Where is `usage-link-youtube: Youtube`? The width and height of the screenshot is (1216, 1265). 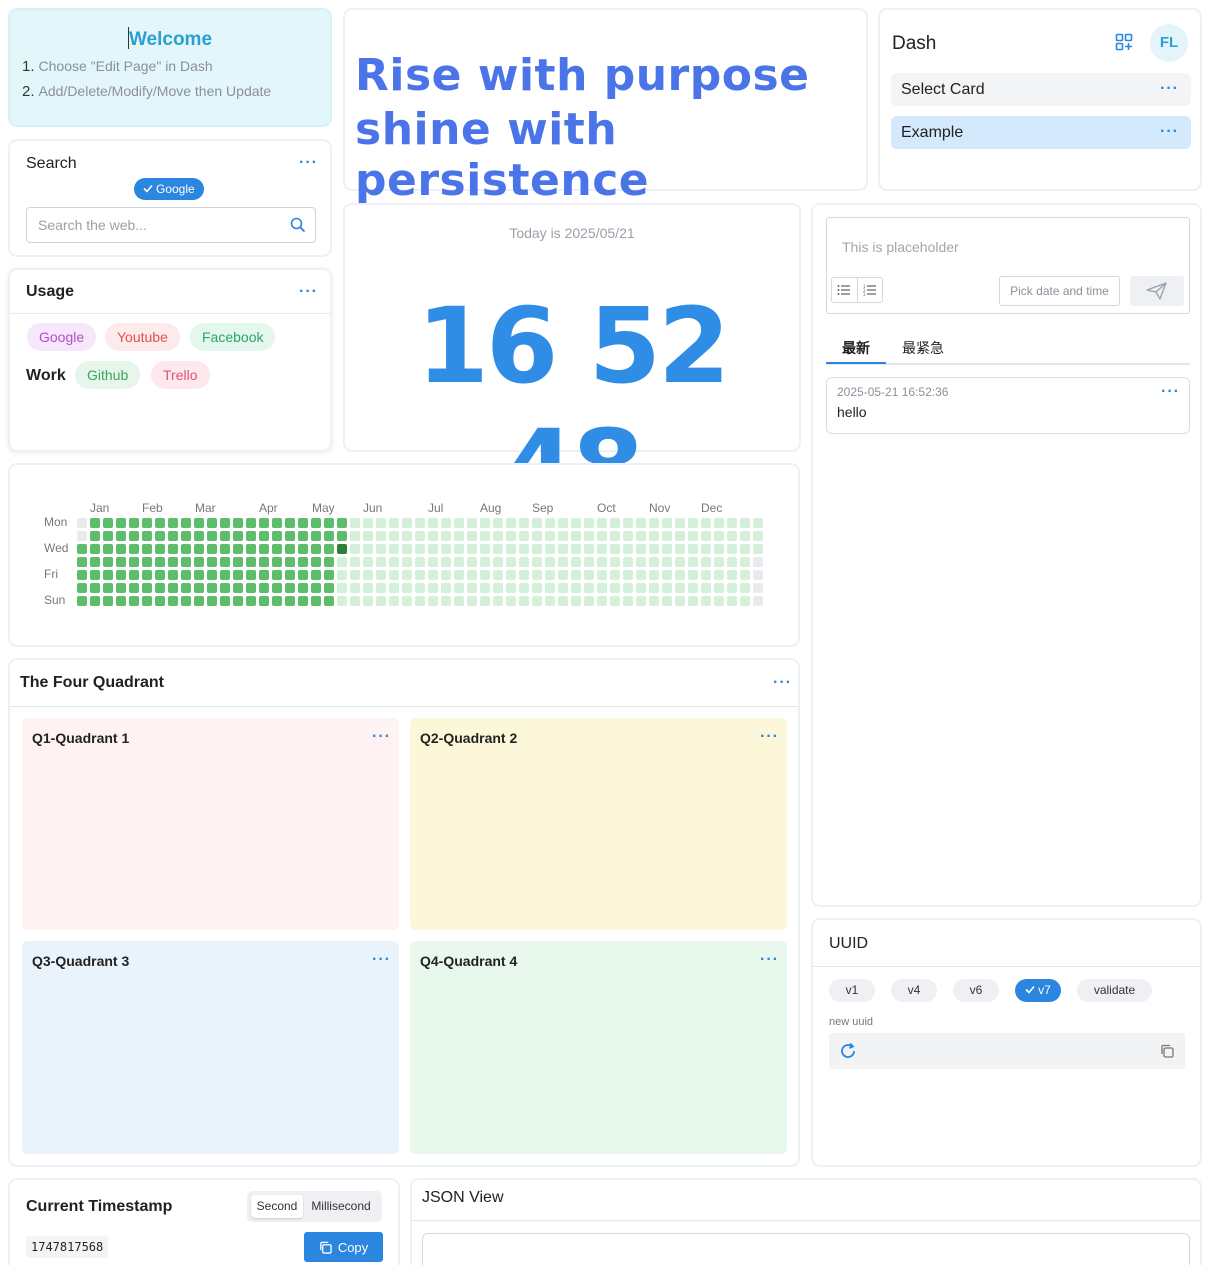 usage-link-youtube: Youtube is located at coordinates (142, 337).